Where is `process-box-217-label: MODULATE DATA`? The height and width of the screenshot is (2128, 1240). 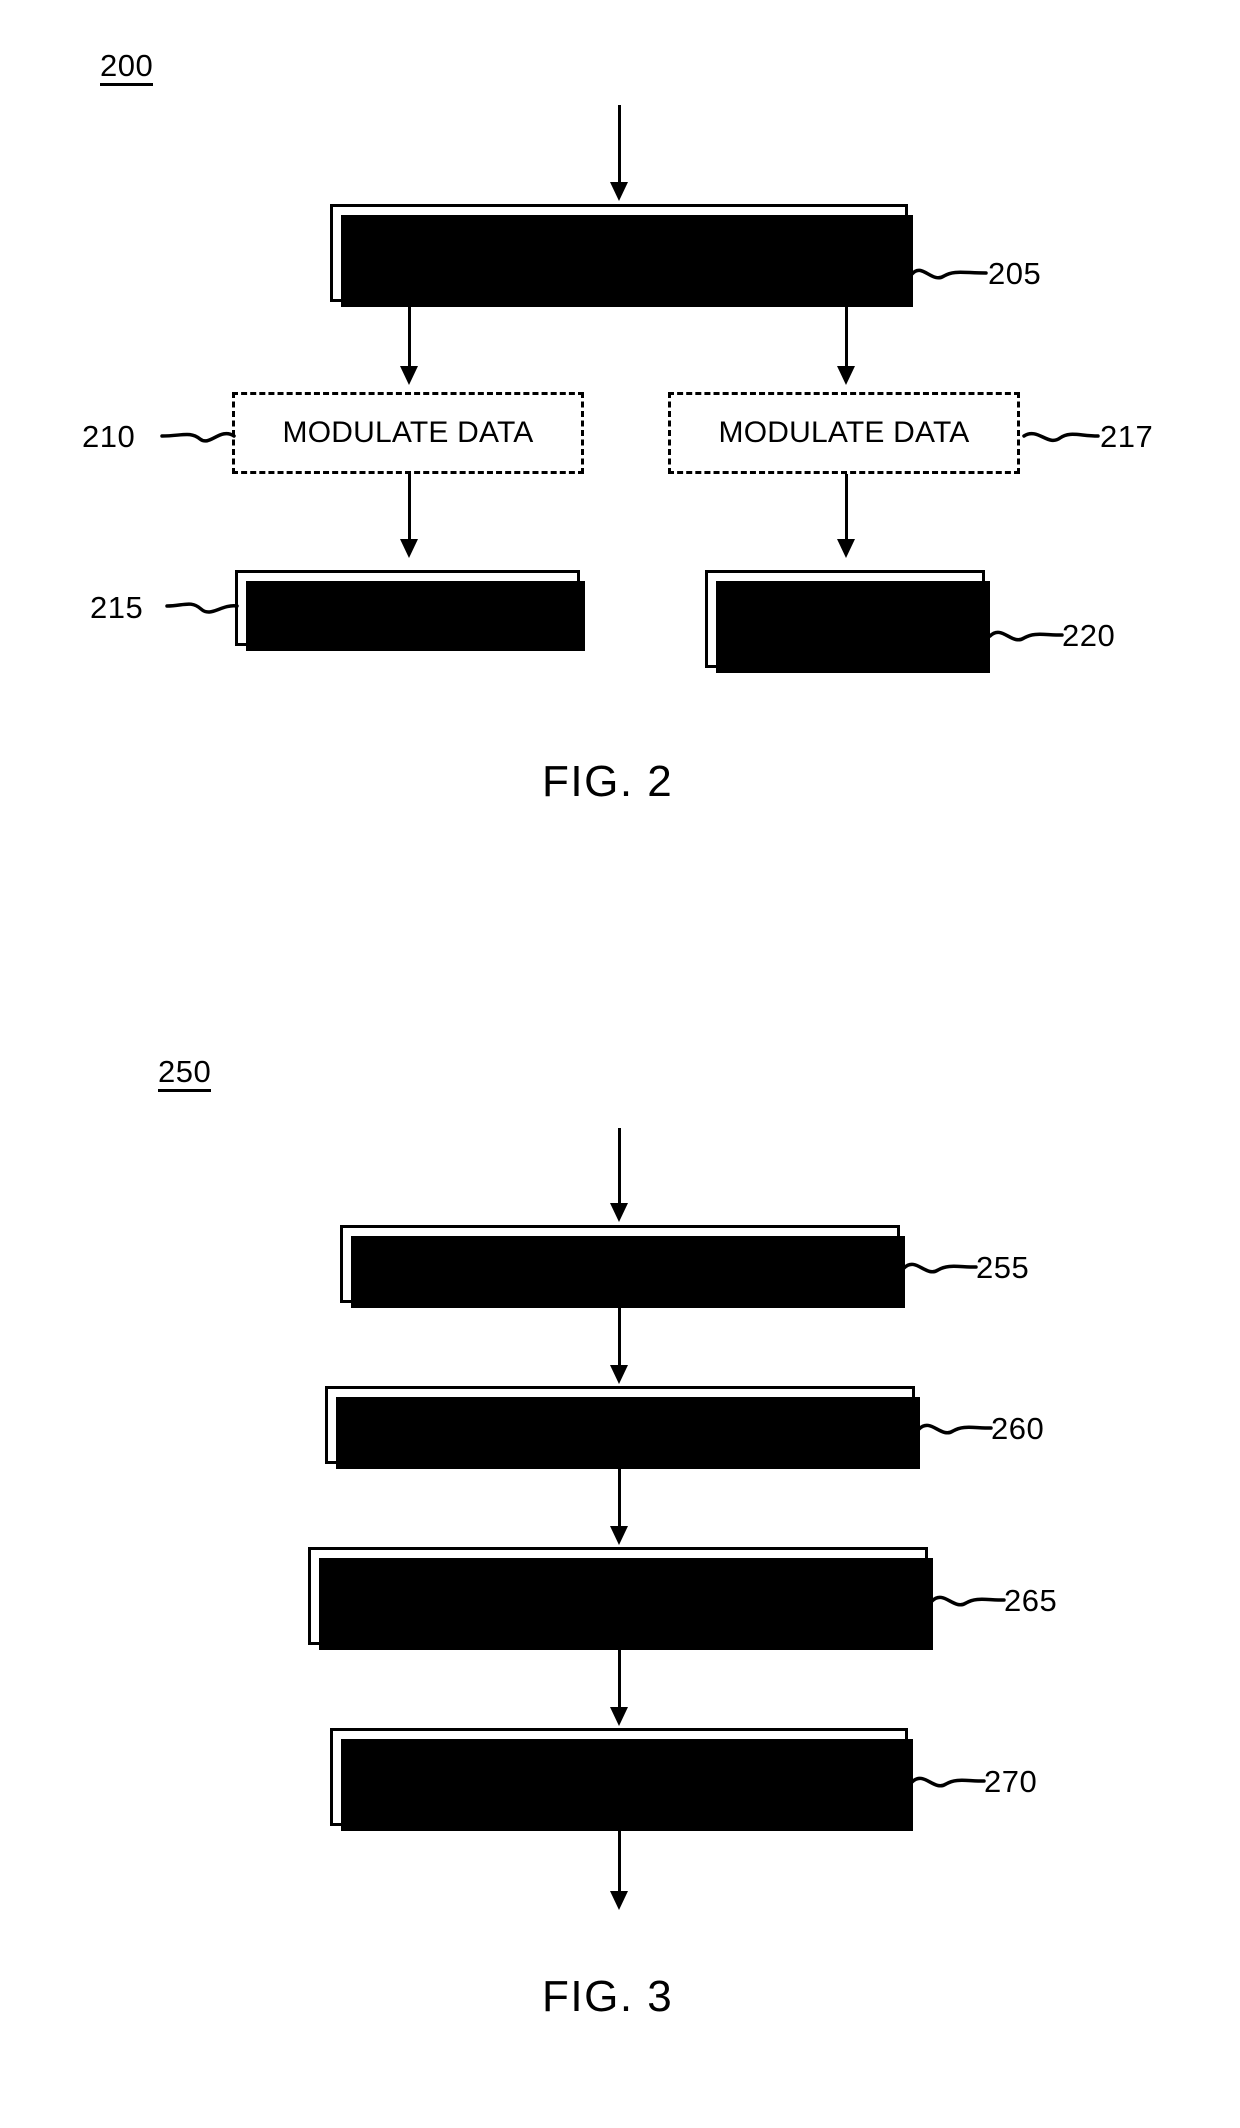 process-box-217-label: MODULATE DATA is located at coordinates (844, 432).